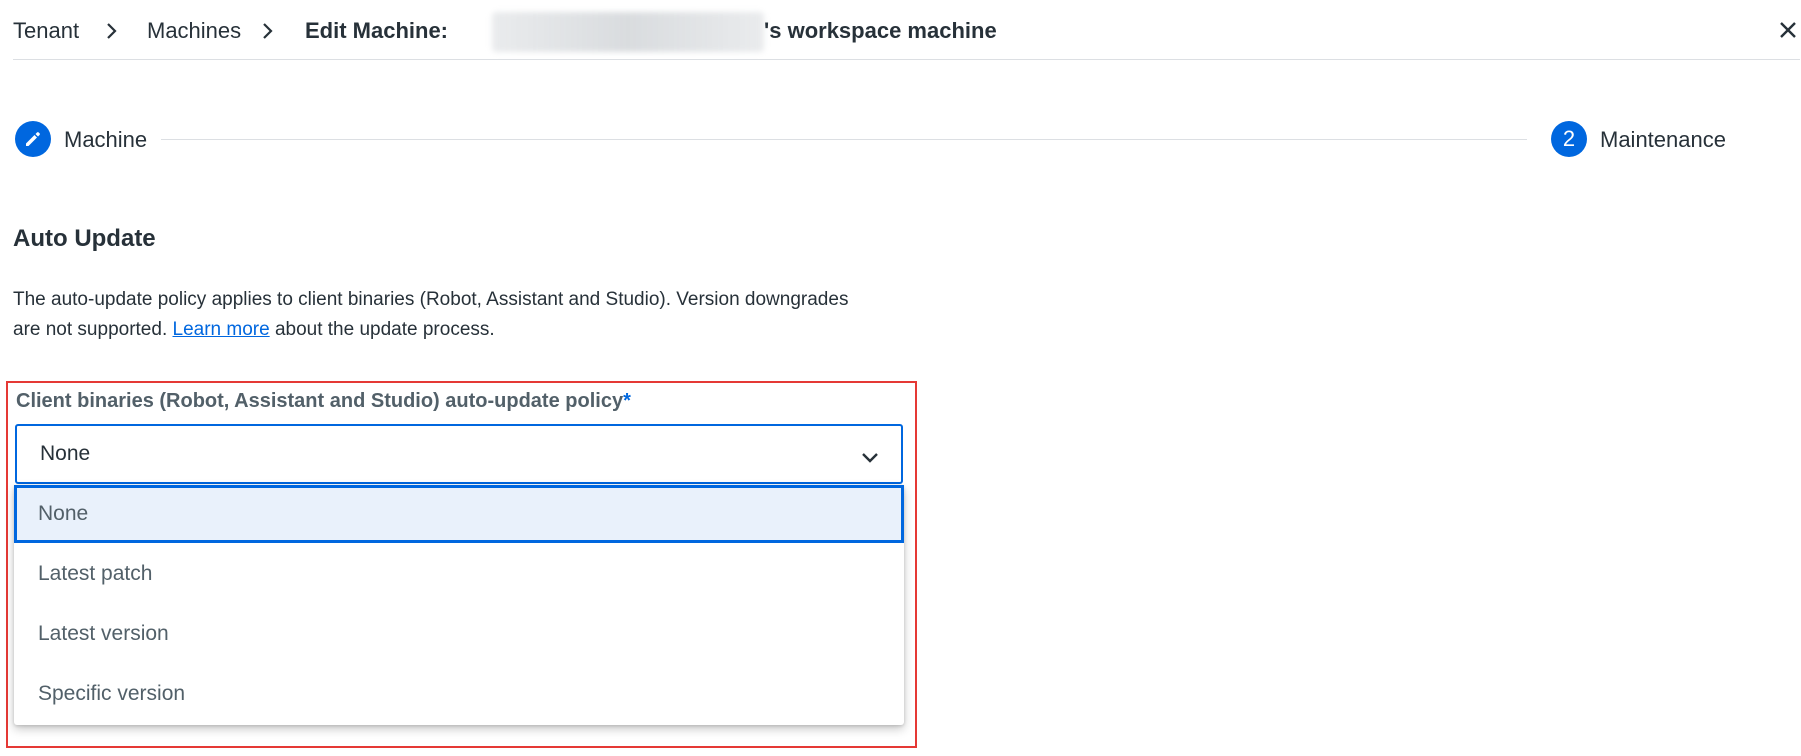 The height and width of the screenshot is (756, 1801). What do you see at coordinates (870, 458) in the screenshot?
I see `chevron-down-icon` at bounding box center [870, 458].